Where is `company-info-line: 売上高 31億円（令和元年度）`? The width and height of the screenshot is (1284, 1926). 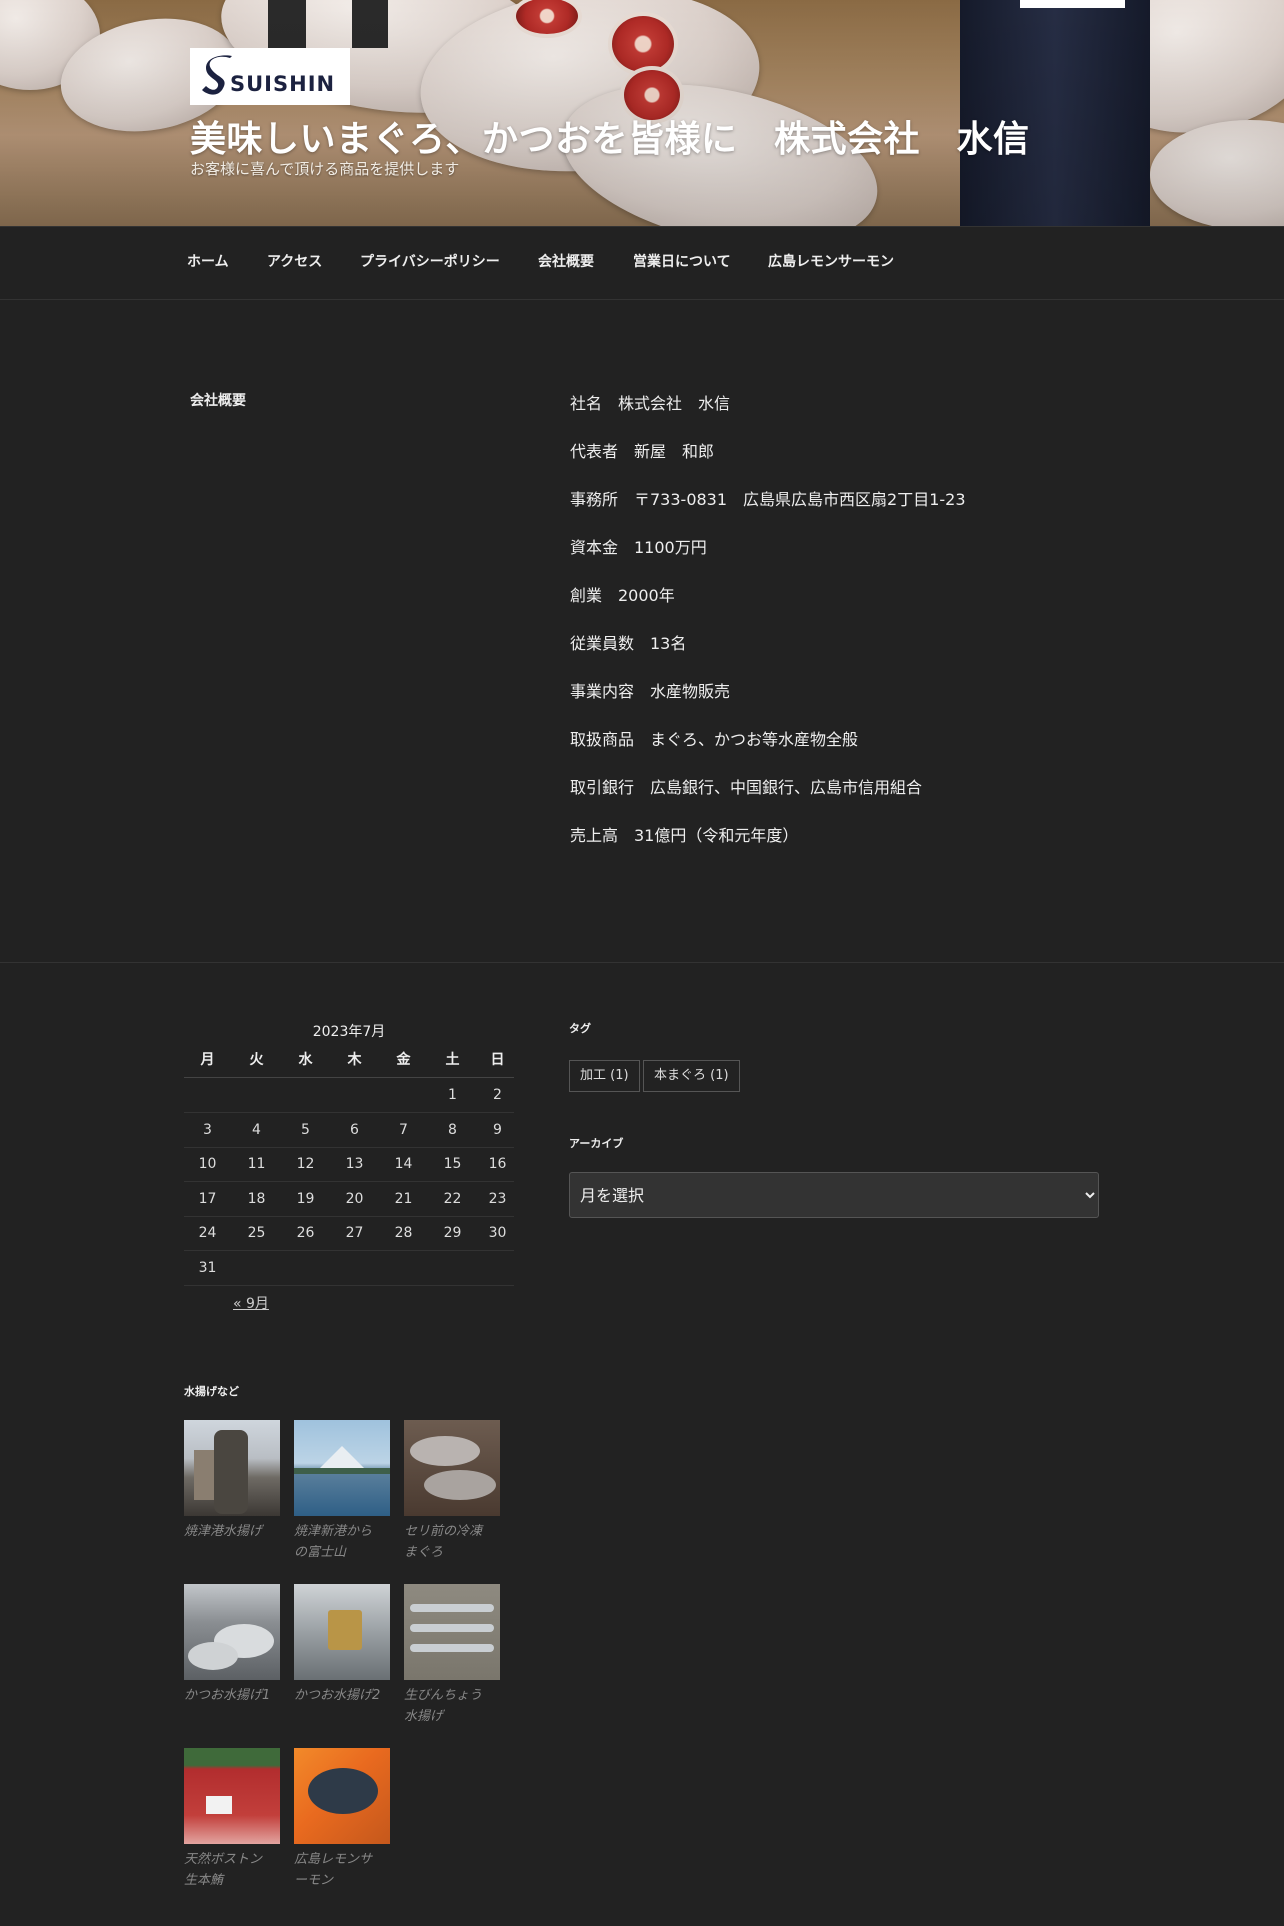 company-info-line: 売上高 31億円（令和元年度） is located at coordinates (684, 835).